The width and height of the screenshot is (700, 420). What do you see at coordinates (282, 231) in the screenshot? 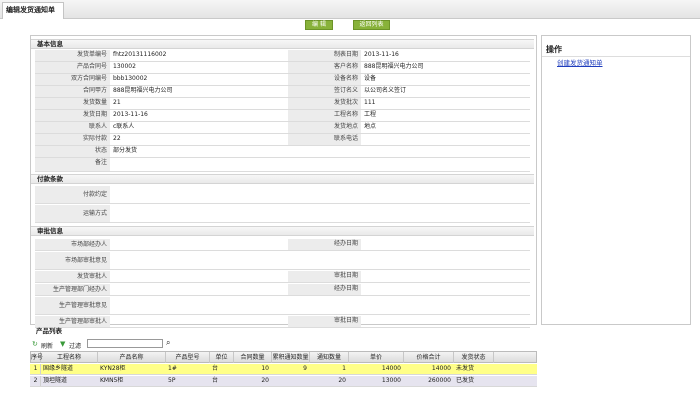
I see `approval-info-header: 审批信息` at bounding box center [282, 231].